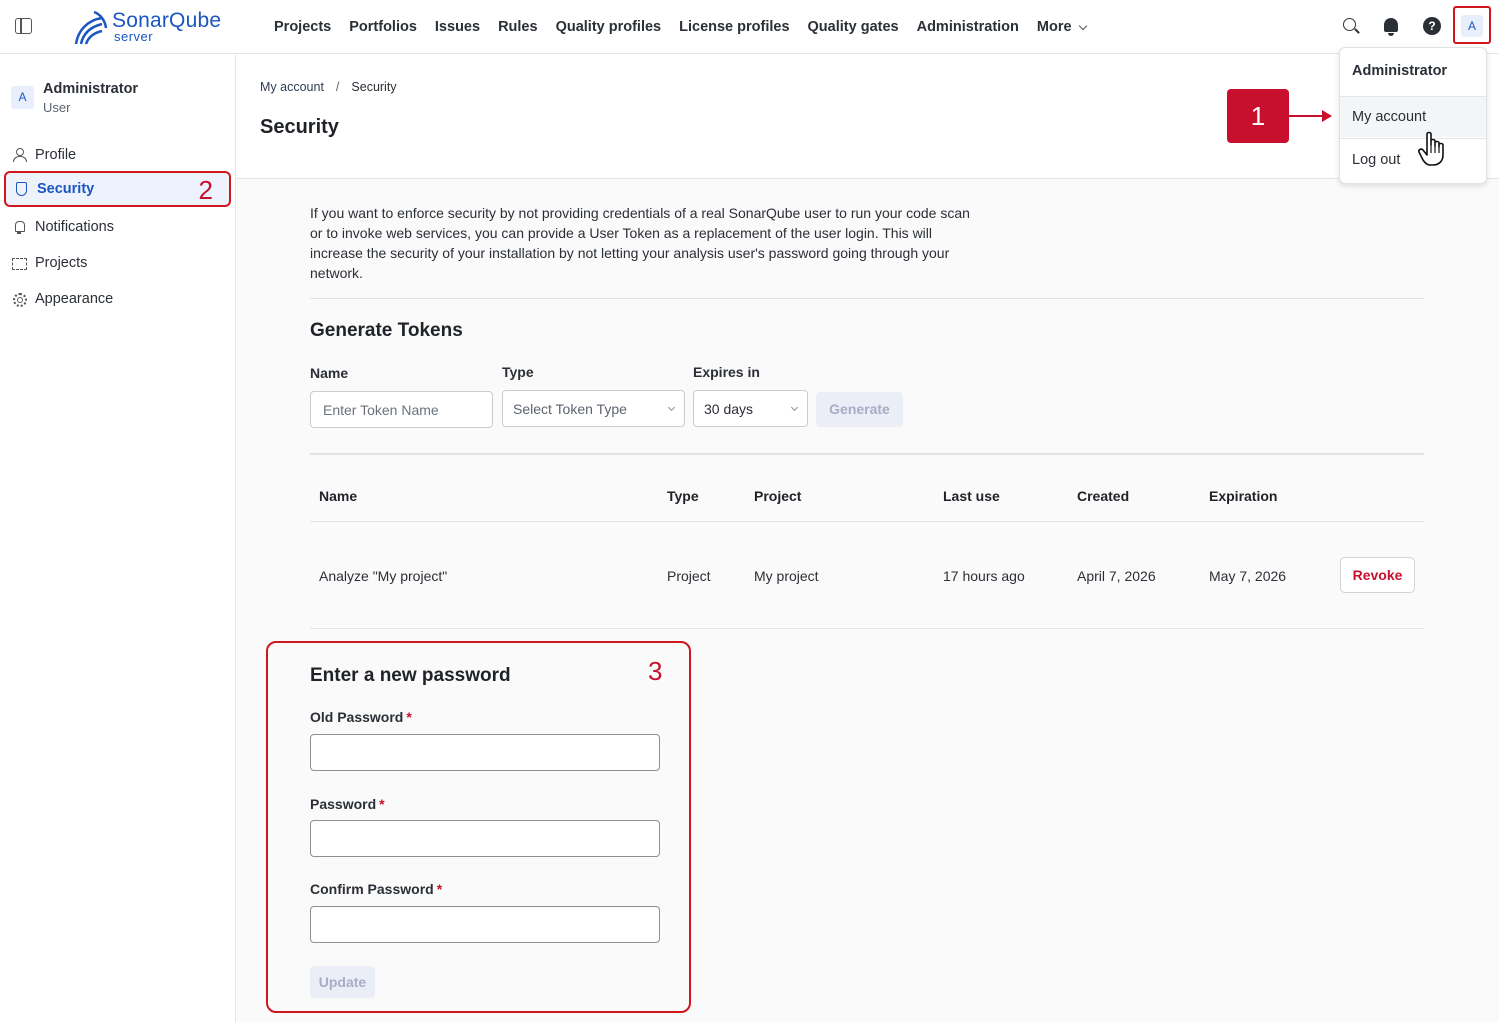  Describe the element at coordinates (518, 27) in the screenshot. I see `nav-rules: Rules` at that location.